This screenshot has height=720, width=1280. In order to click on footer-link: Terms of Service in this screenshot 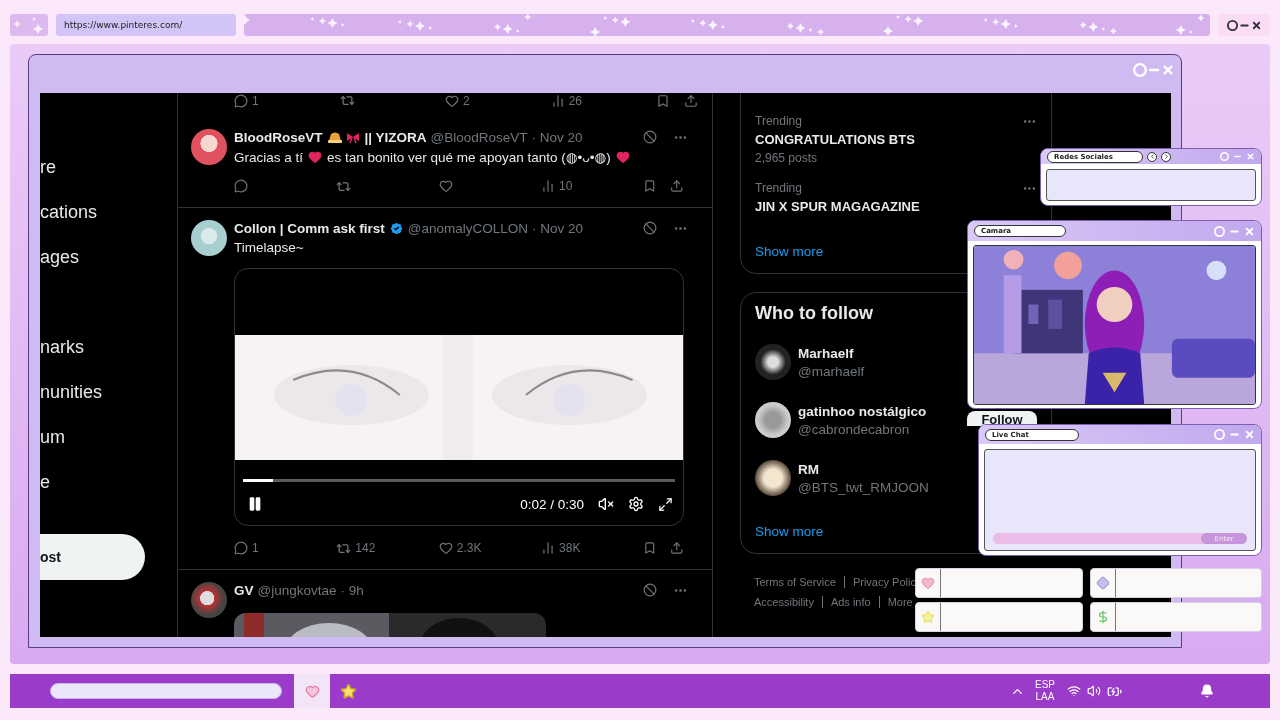, I will do `click(795, 582)`.